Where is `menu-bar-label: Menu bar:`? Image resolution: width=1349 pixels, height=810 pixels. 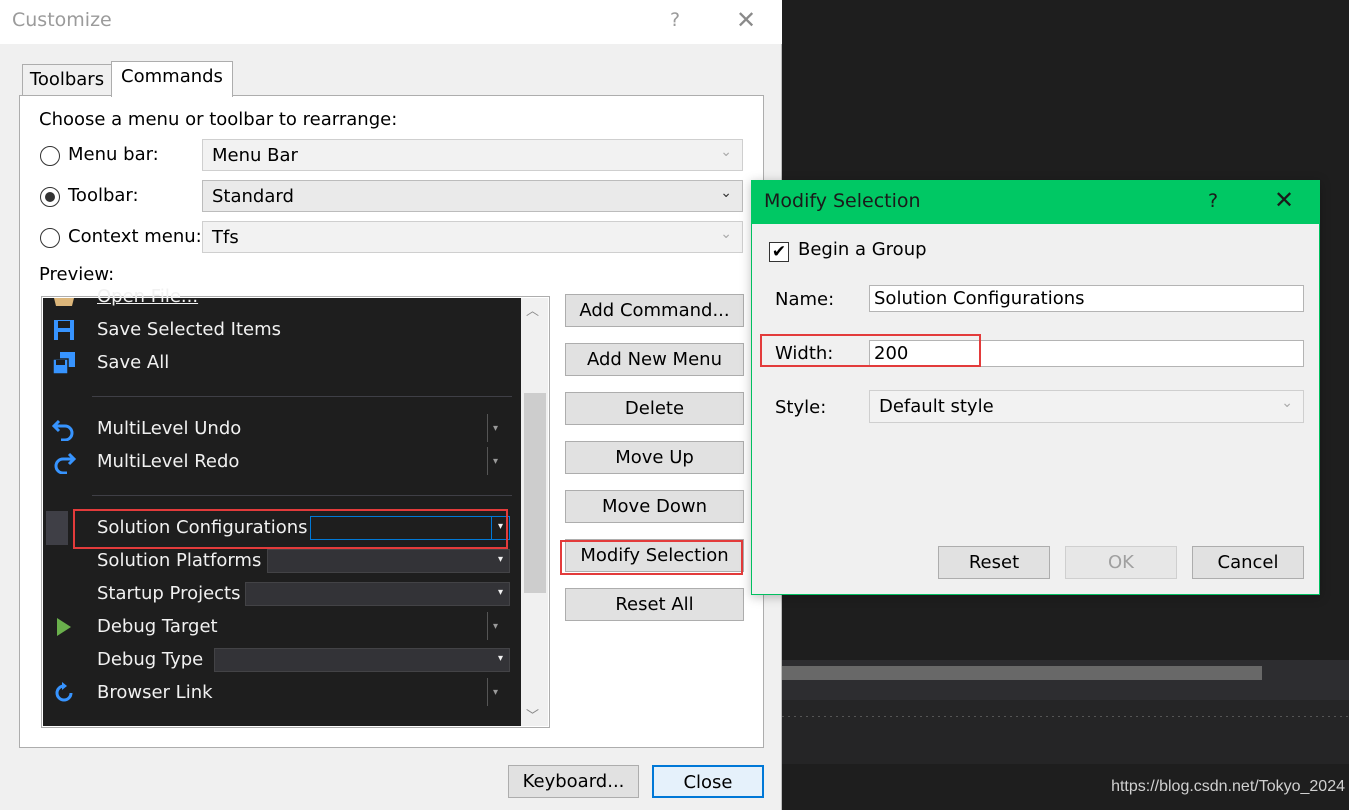
menu-bar-label: Menu bar: is located at coordinates (113, 154).